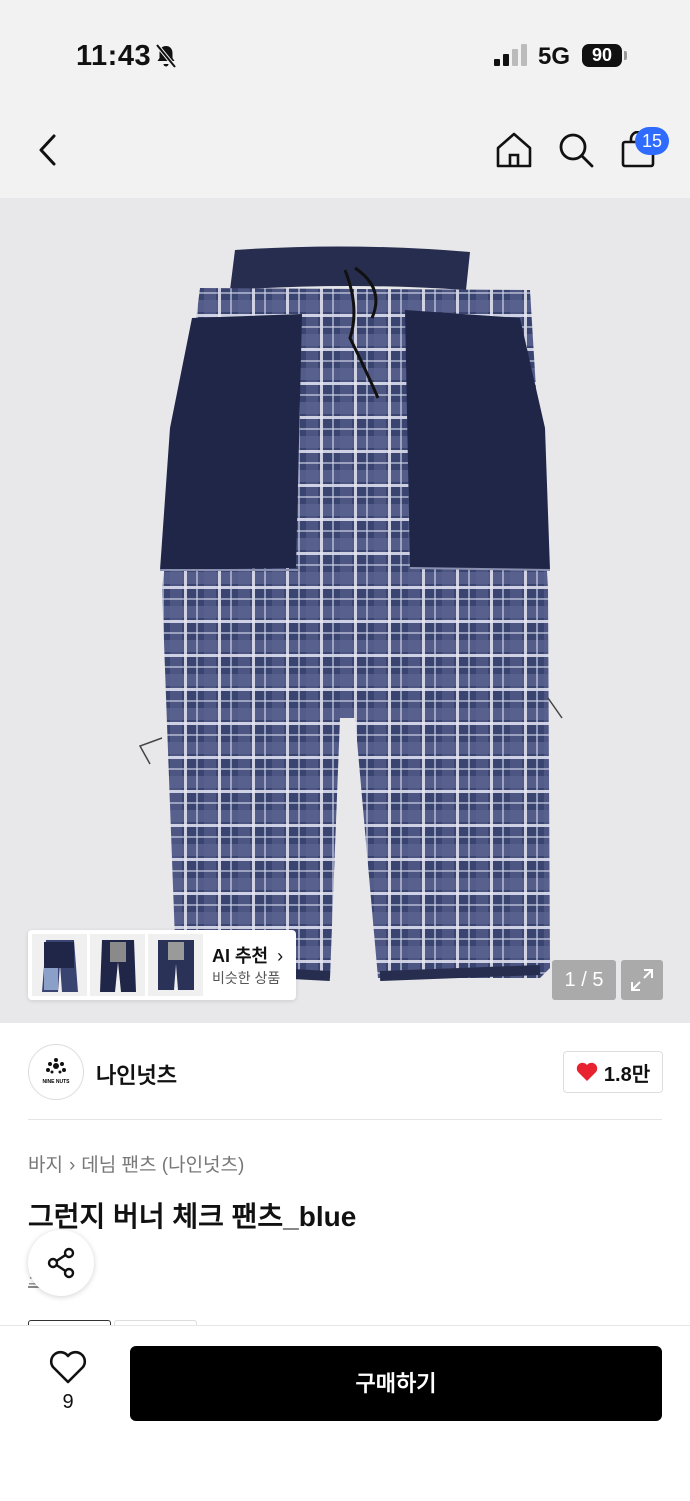 The image size is (690, 1501). I want to click on signal-icon, so click(511, 57).